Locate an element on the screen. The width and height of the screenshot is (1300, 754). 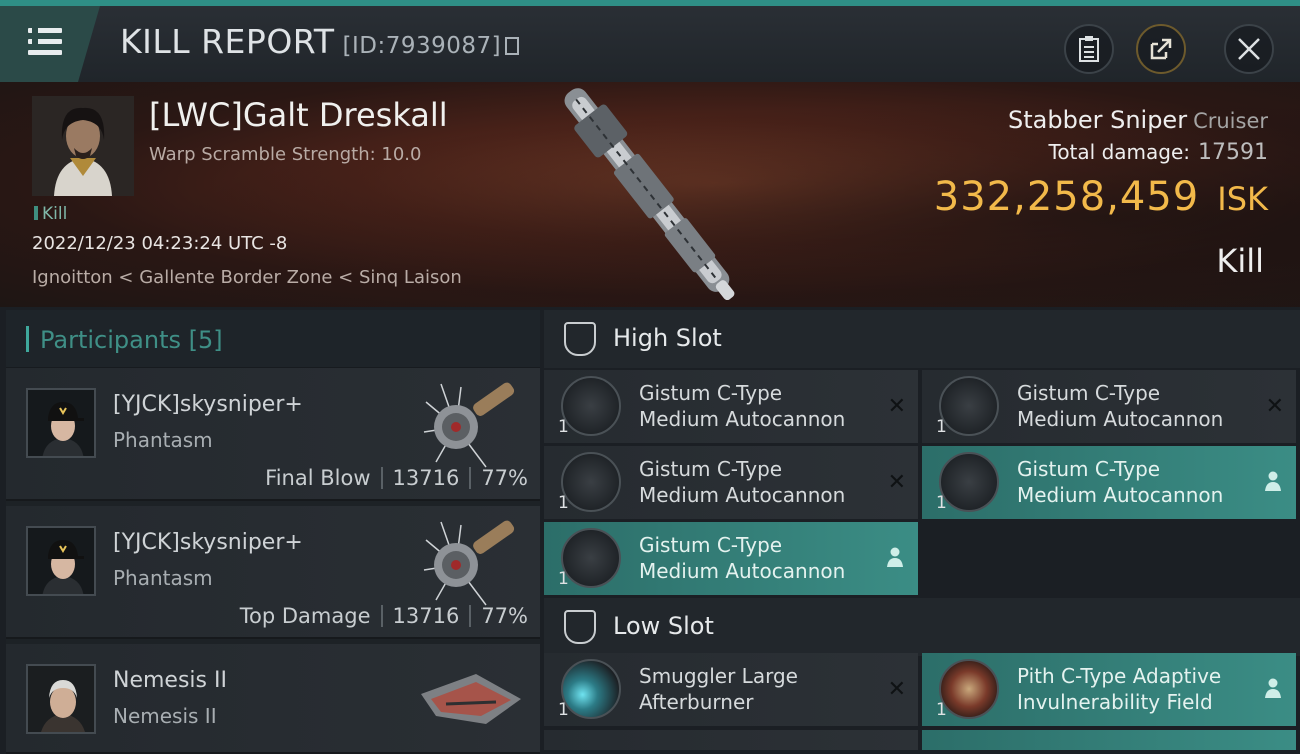
kill-date: 2022/12/23 04:23:24 UTC -8 is located at coordinates (160, 243).